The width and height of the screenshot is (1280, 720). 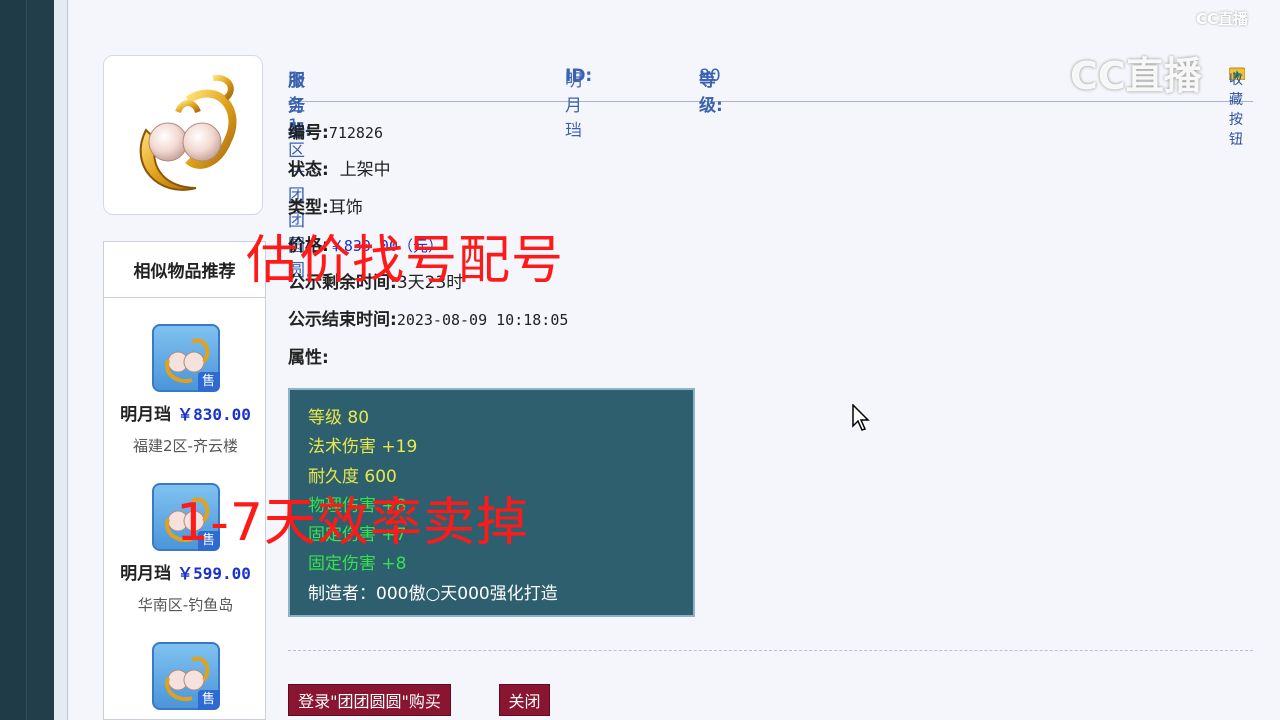 What do you see at coordinates (308, 133) in the screenshot?
I see `number-label: 编号:` at bounding box center [308, 133].